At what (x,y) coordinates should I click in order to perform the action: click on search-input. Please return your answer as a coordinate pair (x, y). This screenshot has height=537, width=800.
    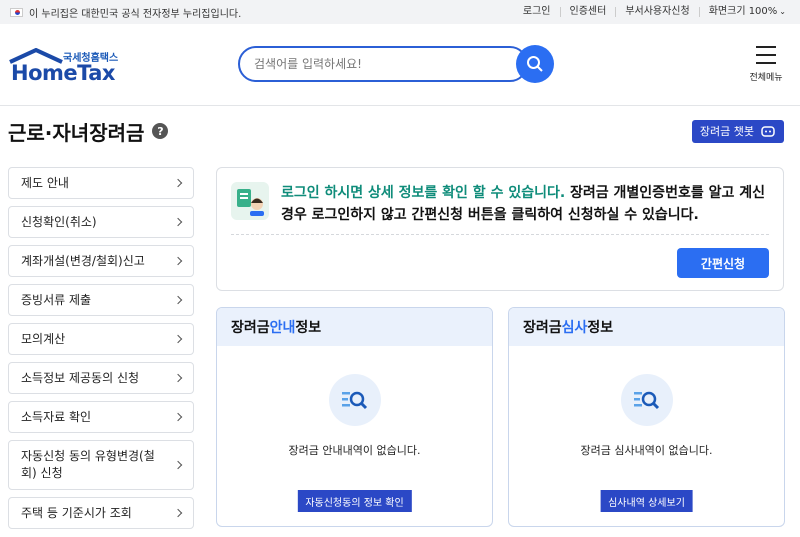
    Looking at the image, I should click on (383, 64).